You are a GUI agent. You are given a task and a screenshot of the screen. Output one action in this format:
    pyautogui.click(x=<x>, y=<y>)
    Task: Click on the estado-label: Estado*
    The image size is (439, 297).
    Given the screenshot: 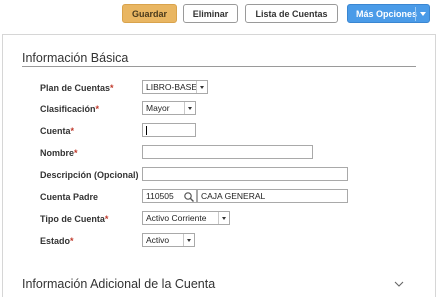 What is the action you would take?
    pyautogui.click(x=57, y=241)
    